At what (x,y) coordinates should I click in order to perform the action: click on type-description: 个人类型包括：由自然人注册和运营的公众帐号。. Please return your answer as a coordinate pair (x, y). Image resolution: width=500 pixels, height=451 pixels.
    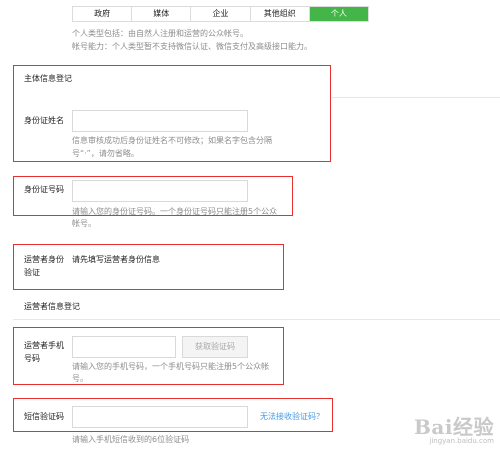
    Looking at the image, I should click on (160, 33).